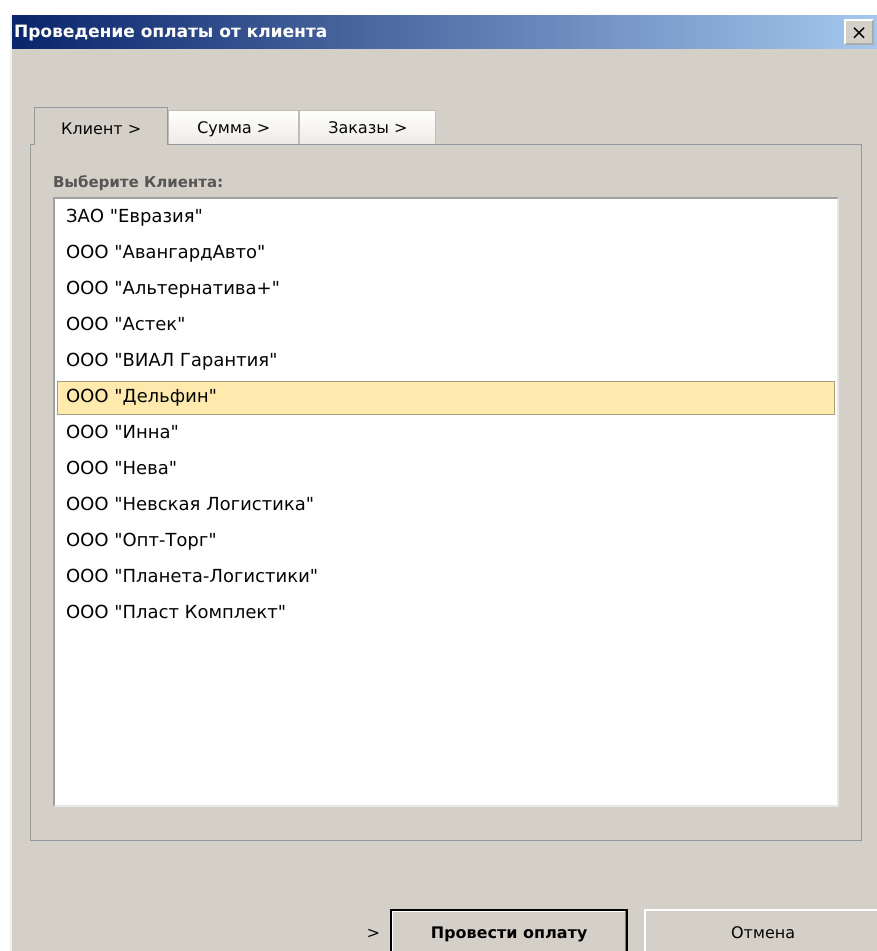  What do you see at coordinates (373, 932) in the screenshot?
I see `default-marker: >` at bounding box center [373, 932].